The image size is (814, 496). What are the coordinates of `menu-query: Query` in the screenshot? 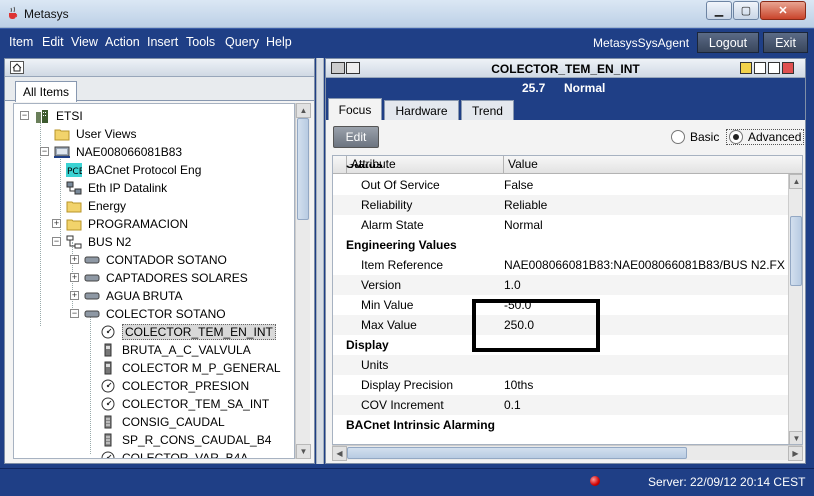 It's located at (242, 42).